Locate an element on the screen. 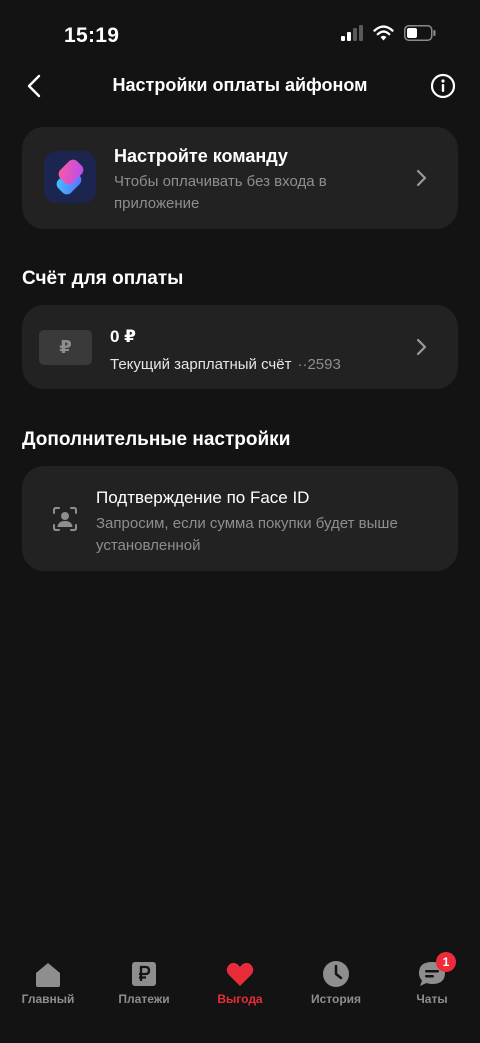  ruble-card-icon: ₽ is located at coordinates (65, 347).